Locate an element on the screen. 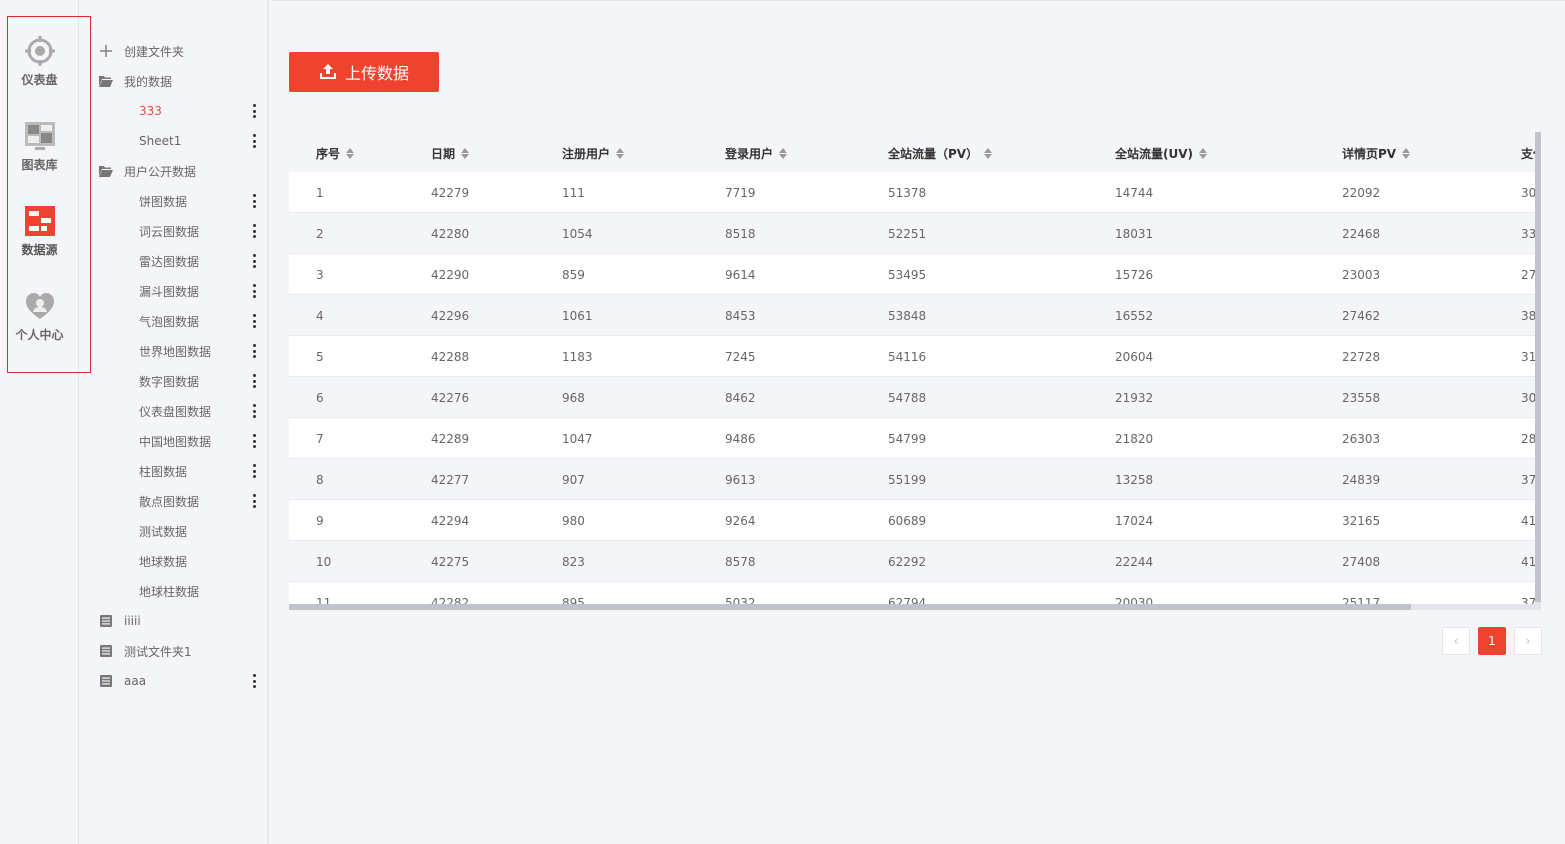  table-cell: 62292 is located at coordinates (907, 562).